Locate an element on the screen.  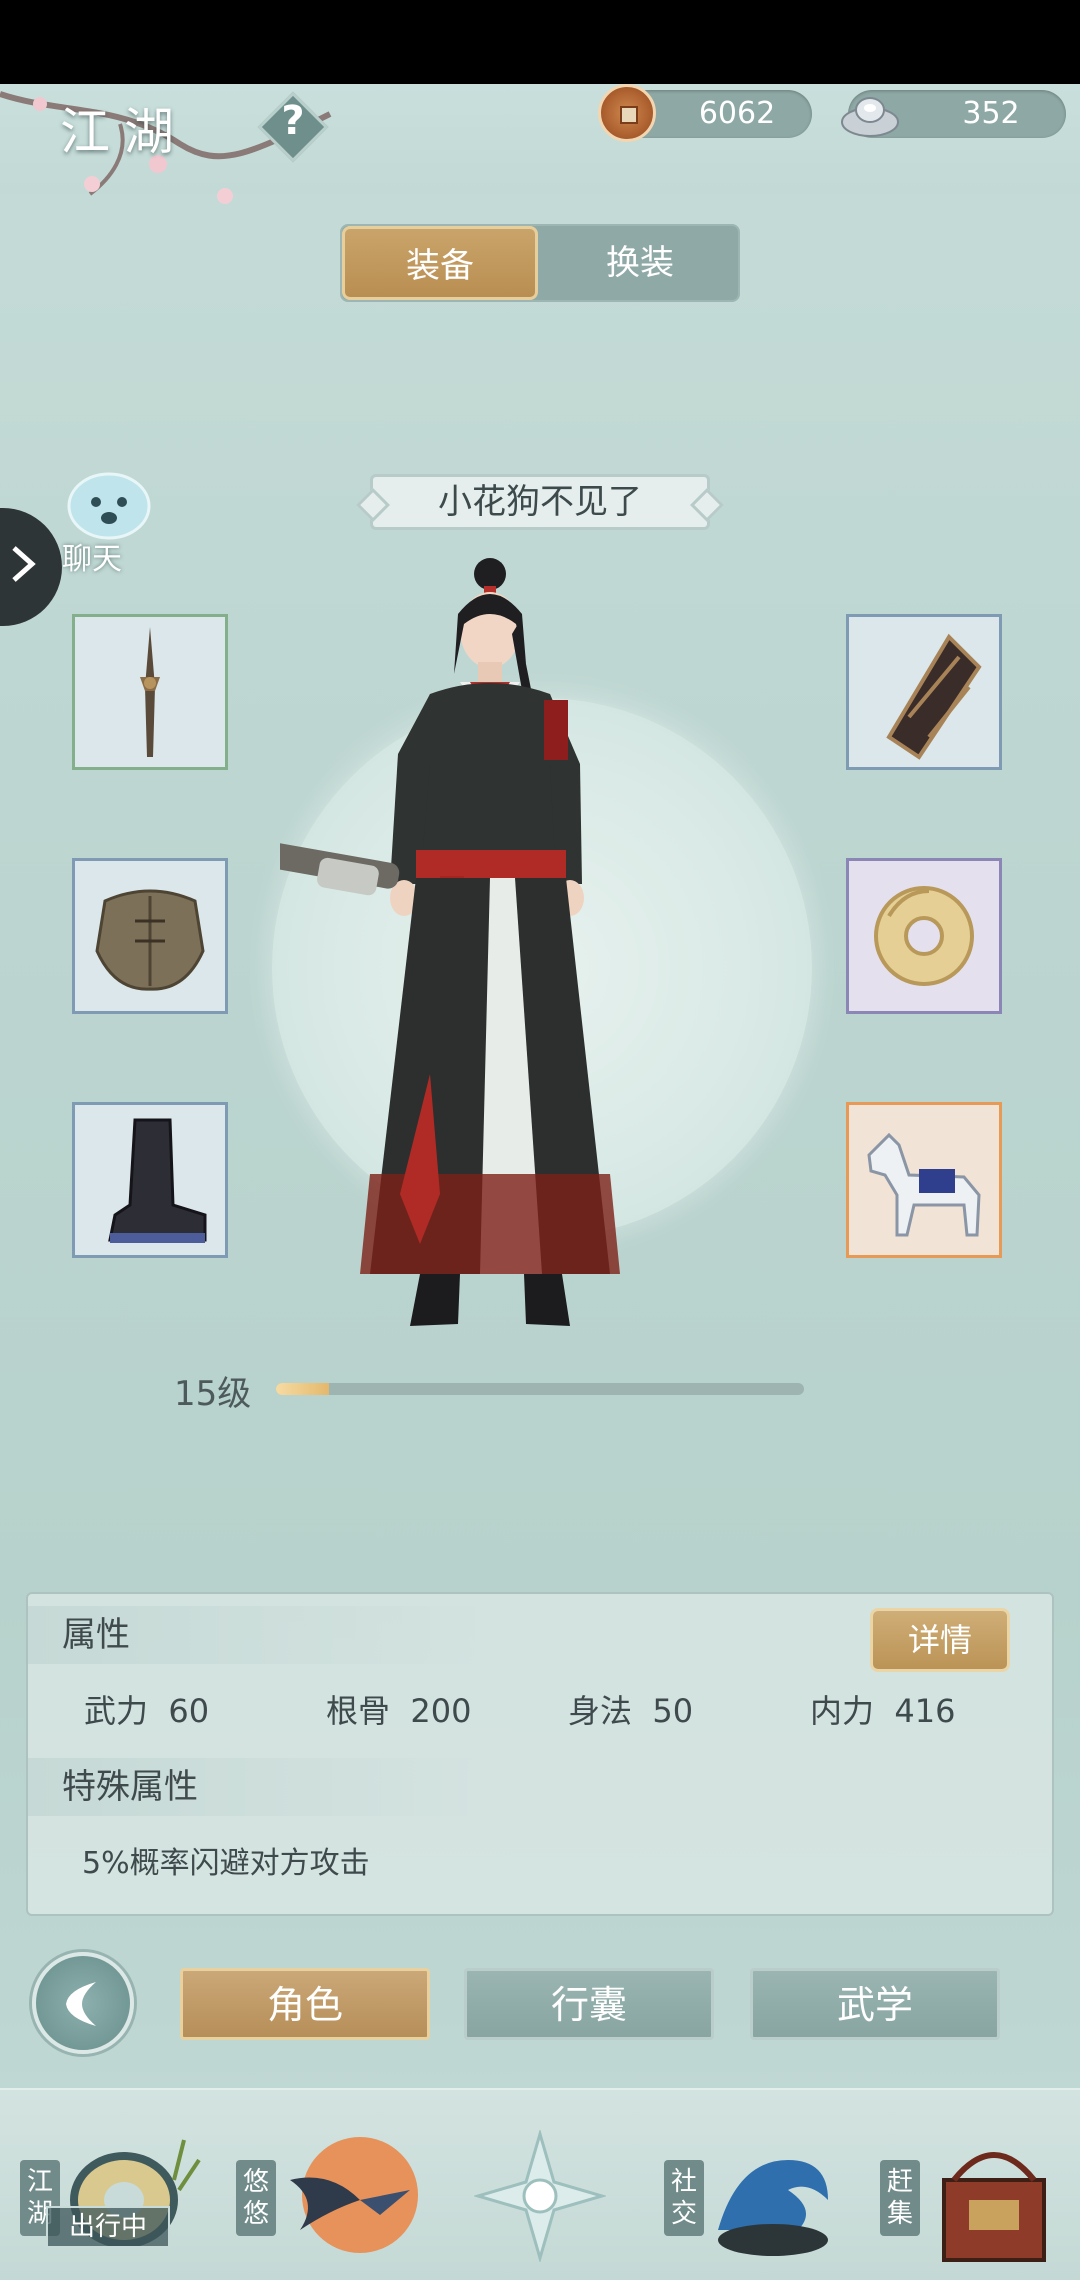
bracer-icon is located at coordinates (934, 696).